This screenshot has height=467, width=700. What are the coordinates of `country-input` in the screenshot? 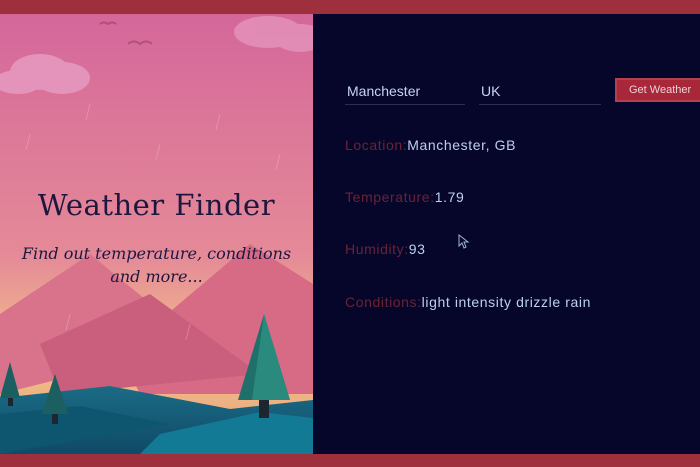 It's located at (540, 91).